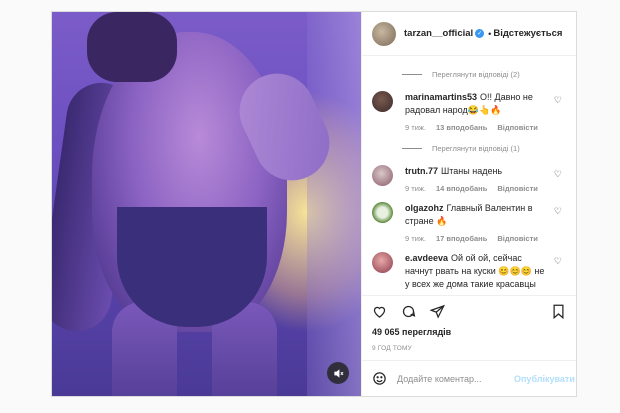 The image size is (620, 413). What do you see at coordinates (472, 171) in the screenshot?
I see `comment-text: Штаны надень` at bounding box center [472, 171].